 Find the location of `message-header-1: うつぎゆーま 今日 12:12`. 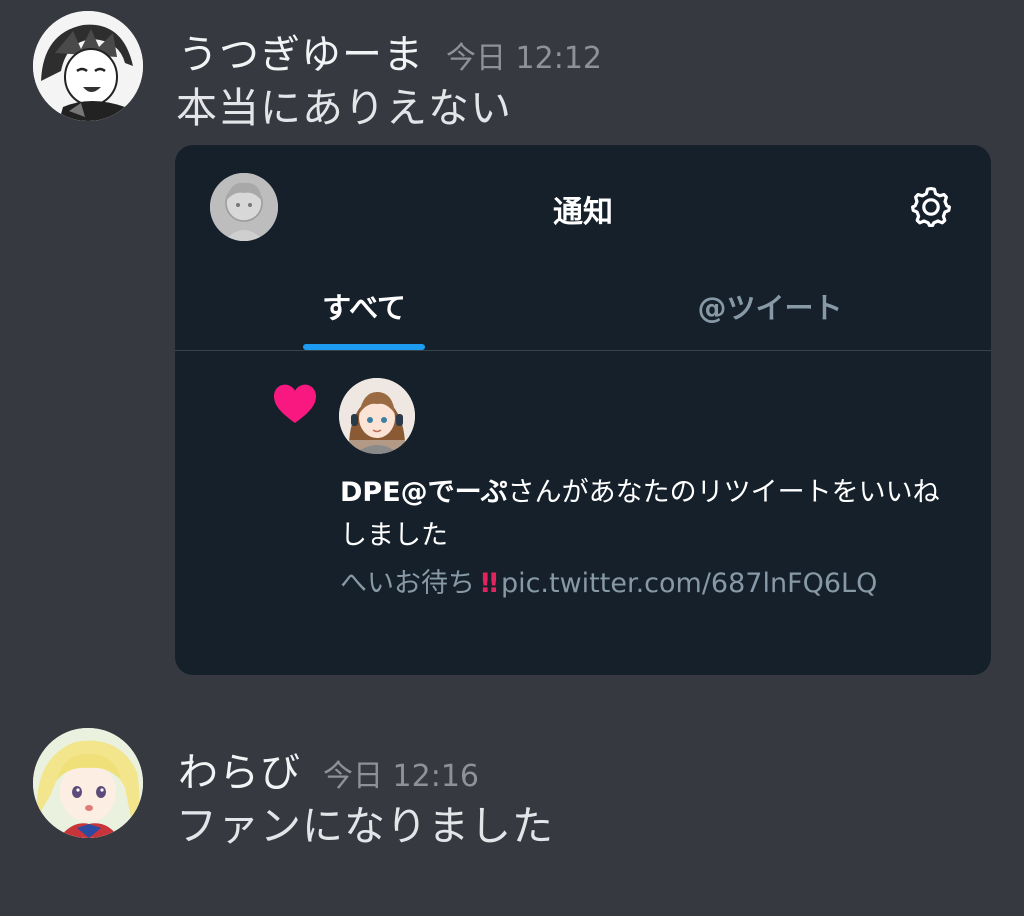

message-header-1: うつぎゆーま 今日 12:12 is located at coordinates (390, 51).